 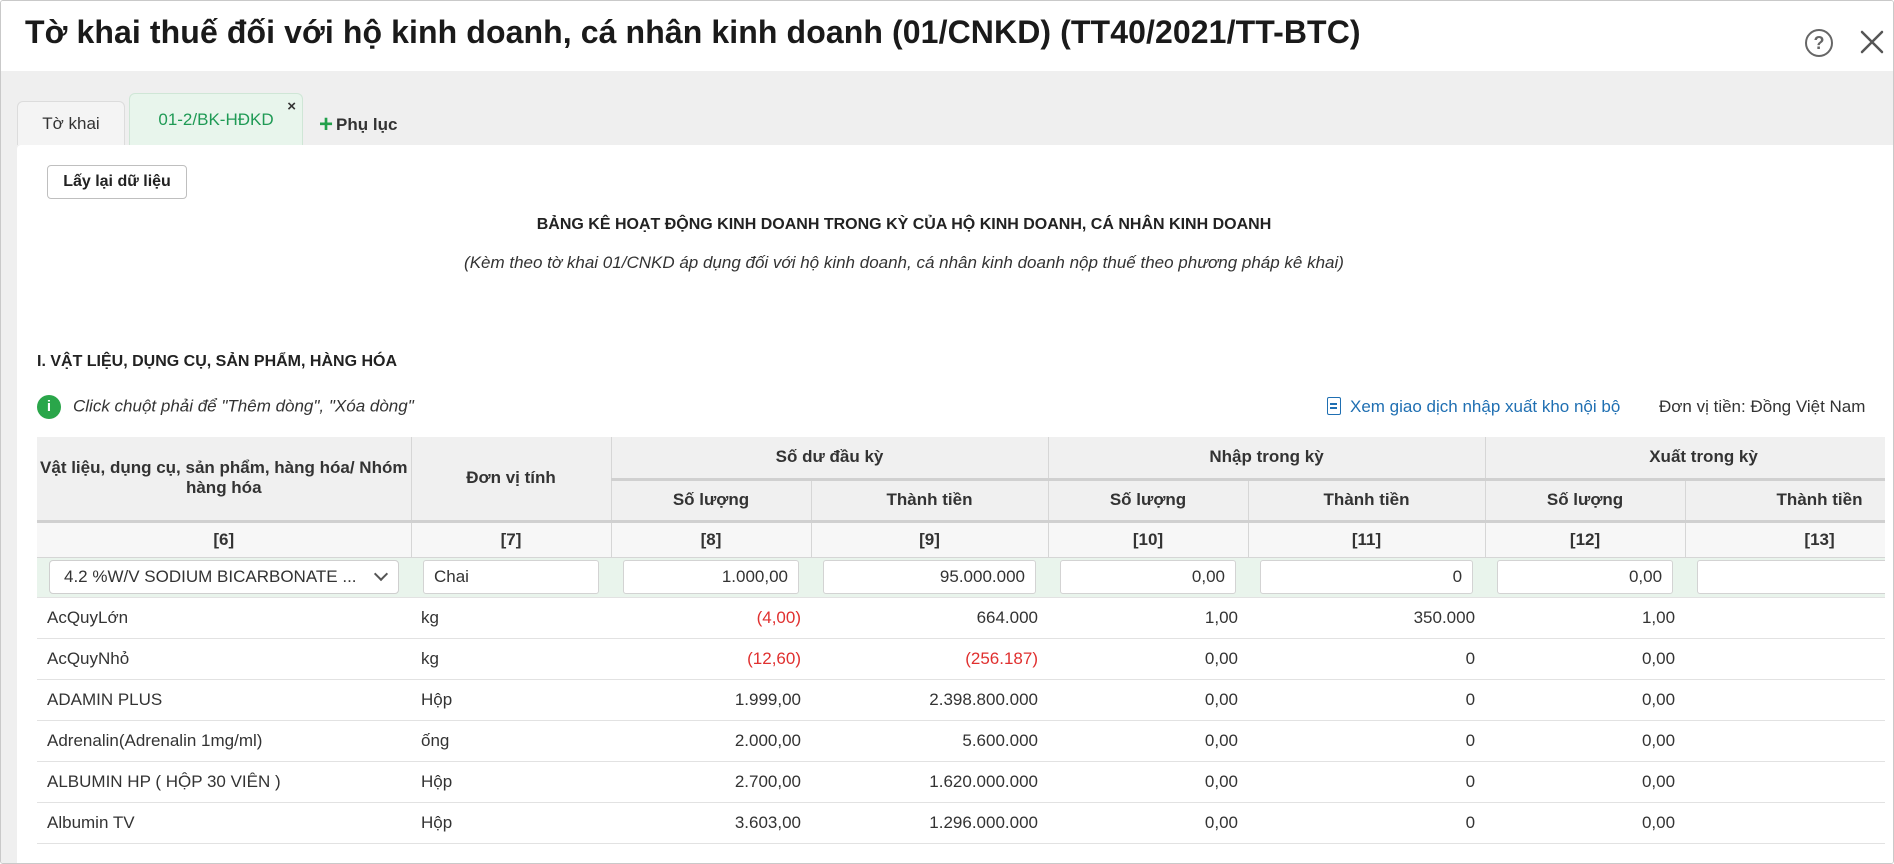 What do you see at coordinates (1267, 459) in the screenshot?
I see `header-import: Nhập trong kỳ` at bounding box center [1267, 459].